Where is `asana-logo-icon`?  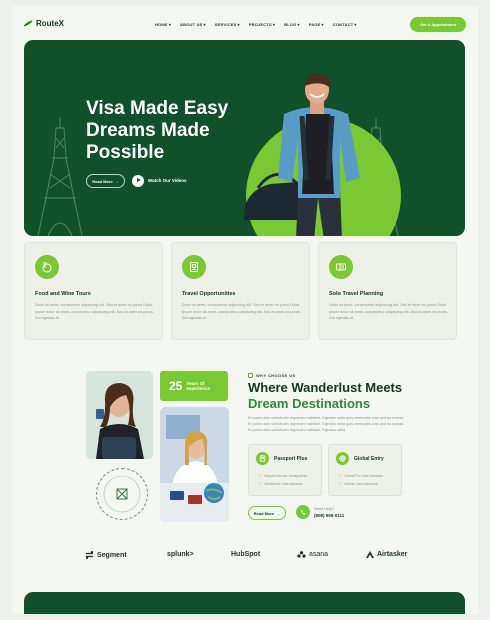 asana-logo-icon is located at coordinates (301, 554).